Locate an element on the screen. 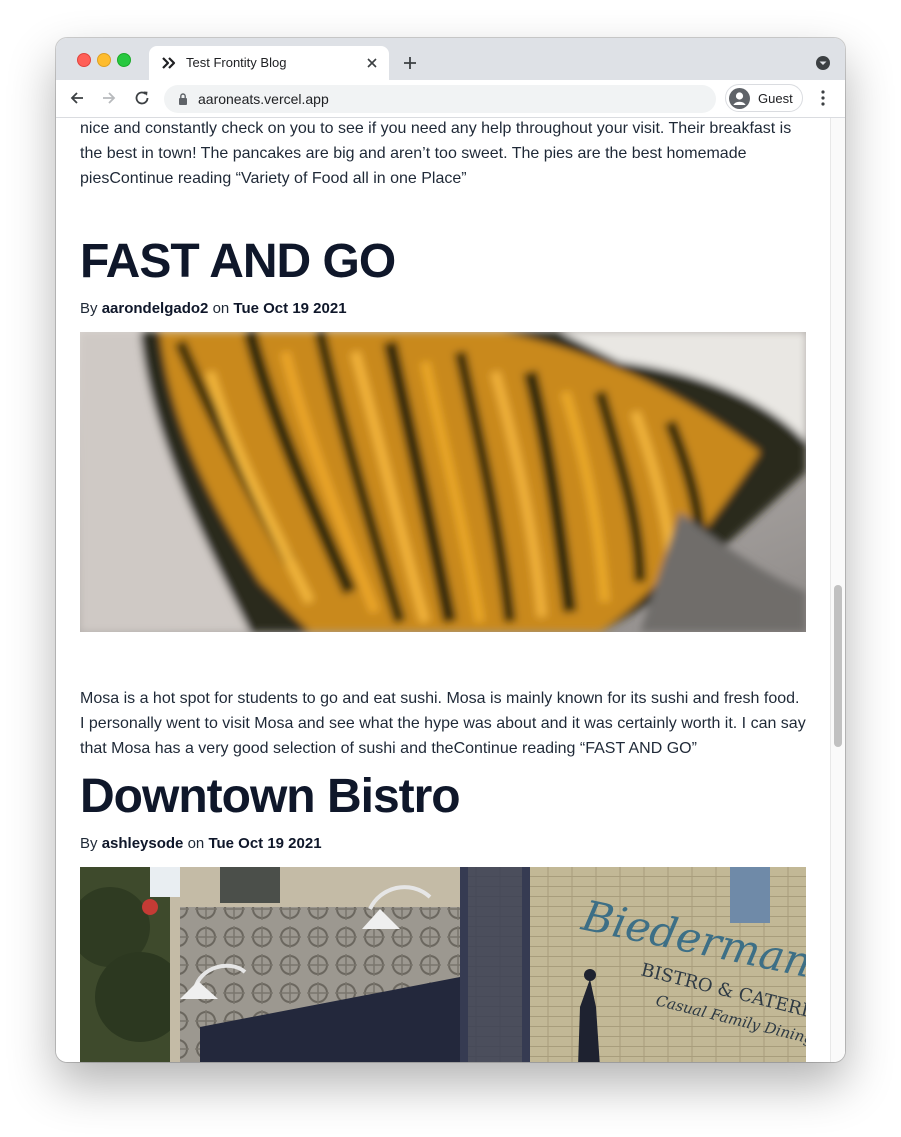 The height and width of the screenshot is (1137, 901). forward-arrow-icon is located at coordinates (109, 98).